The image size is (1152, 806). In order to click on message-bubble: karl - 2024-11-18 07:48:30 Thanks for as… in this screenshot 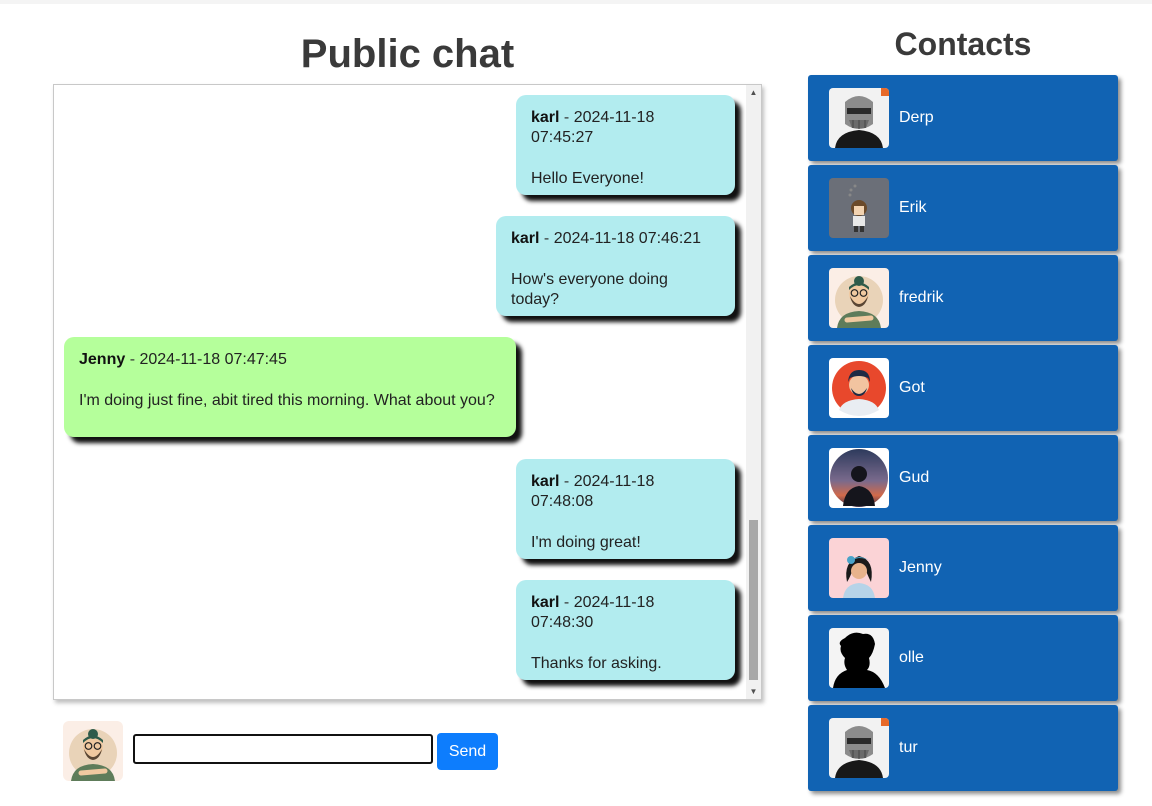, I will do `click(625, 630)`.